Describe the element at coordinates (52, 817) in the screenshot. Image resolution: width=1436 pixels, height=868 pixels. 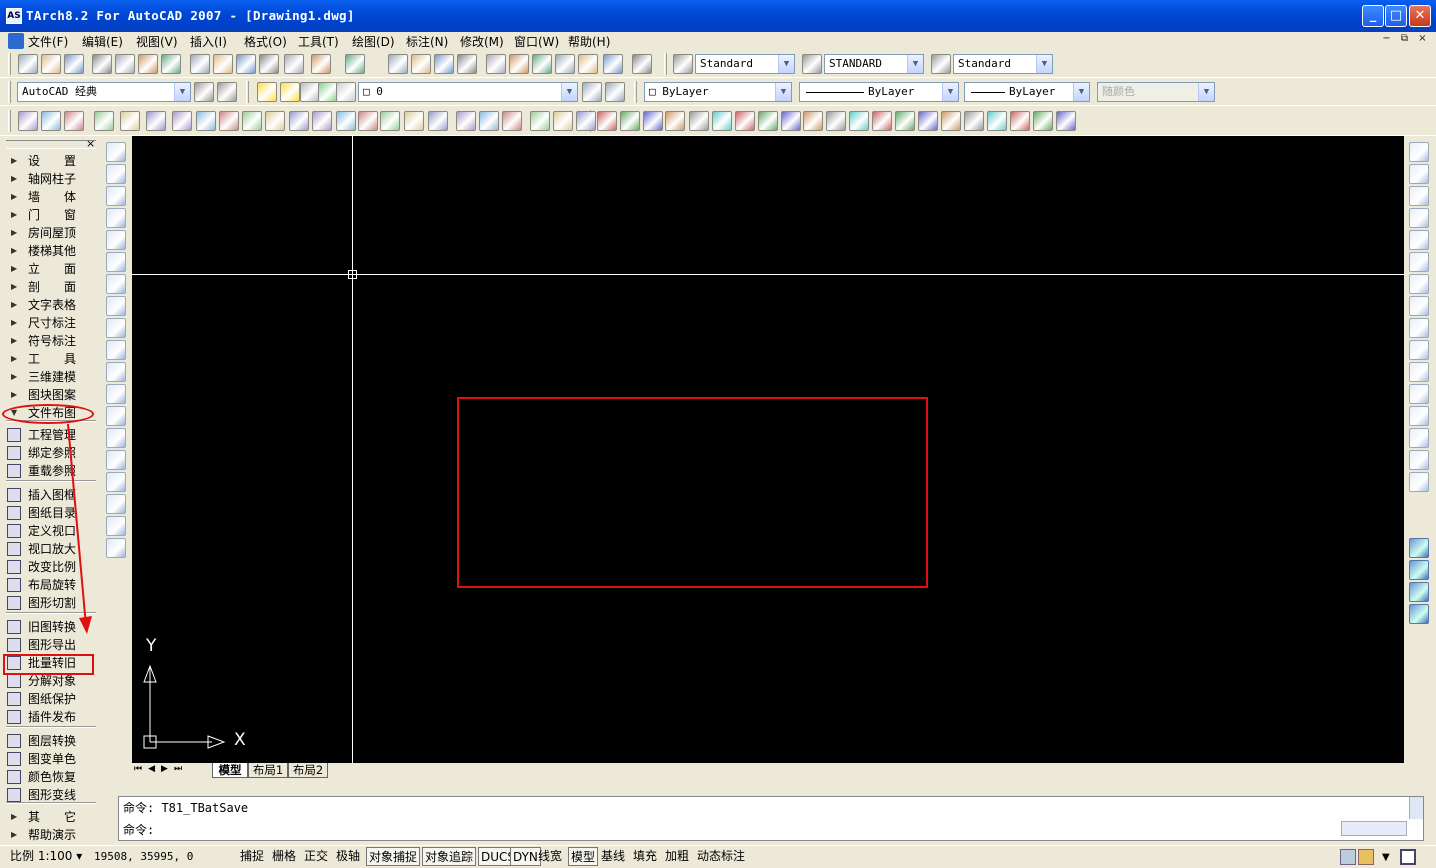
I see `panel-category: ▶ 其 它` at that location.